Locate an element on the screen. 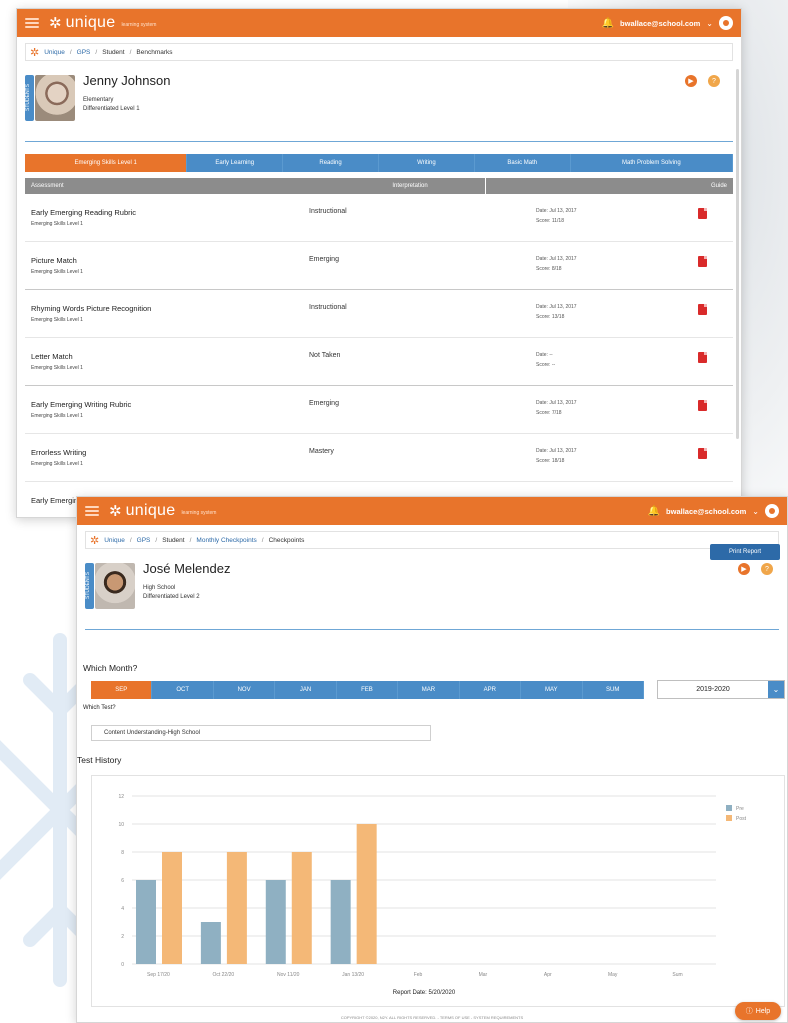  year-select: 2019-2020 ⌄ is located at coordinates (721, 689).